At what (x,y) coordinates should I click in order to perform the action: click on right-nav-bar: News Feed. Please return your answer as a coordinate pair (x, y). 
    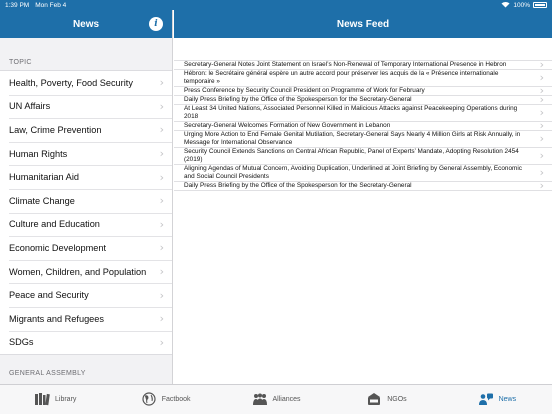
    Looking at the image, I should click on (363, 24).